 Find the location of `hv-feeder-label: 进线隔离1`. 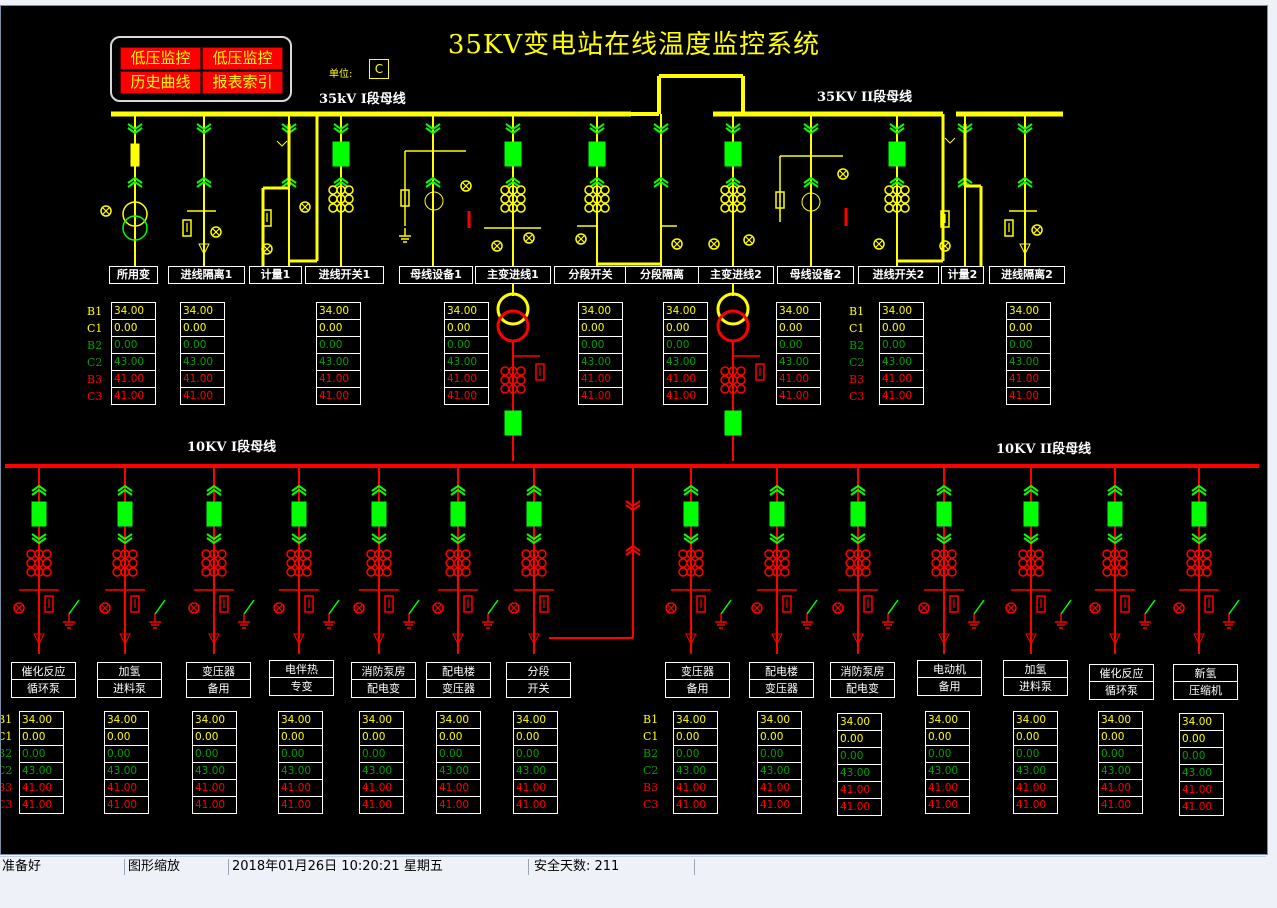

hv-feeder-label: 进线隔离1 is located at coordinates (206, 275).